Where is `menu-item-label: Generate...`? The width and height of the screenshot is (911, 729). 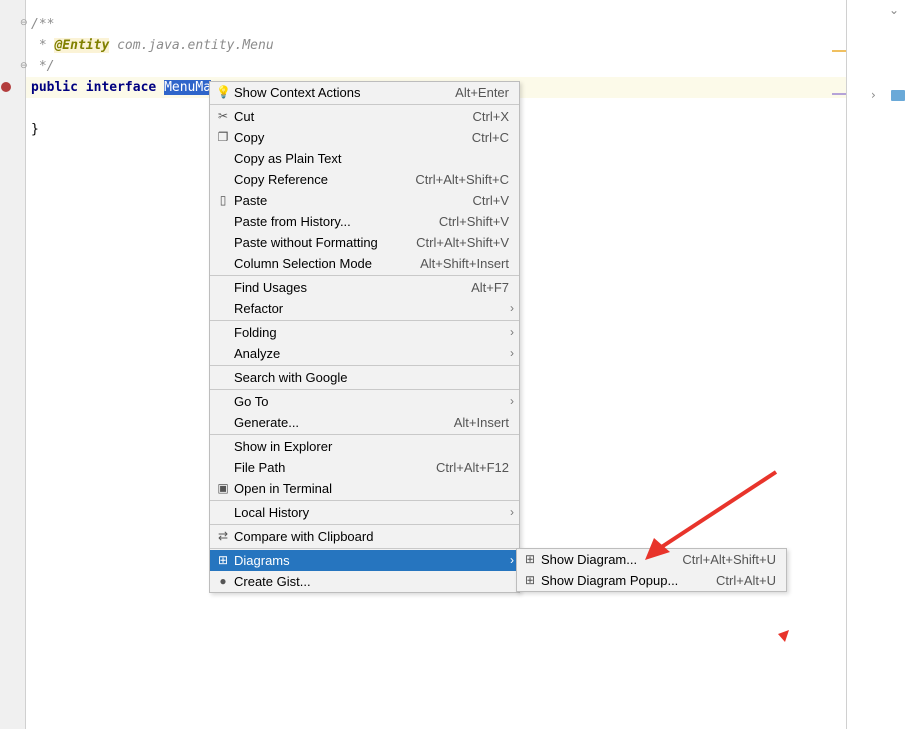 menu-item-label: Generate... is located at coordinates (267, 422).